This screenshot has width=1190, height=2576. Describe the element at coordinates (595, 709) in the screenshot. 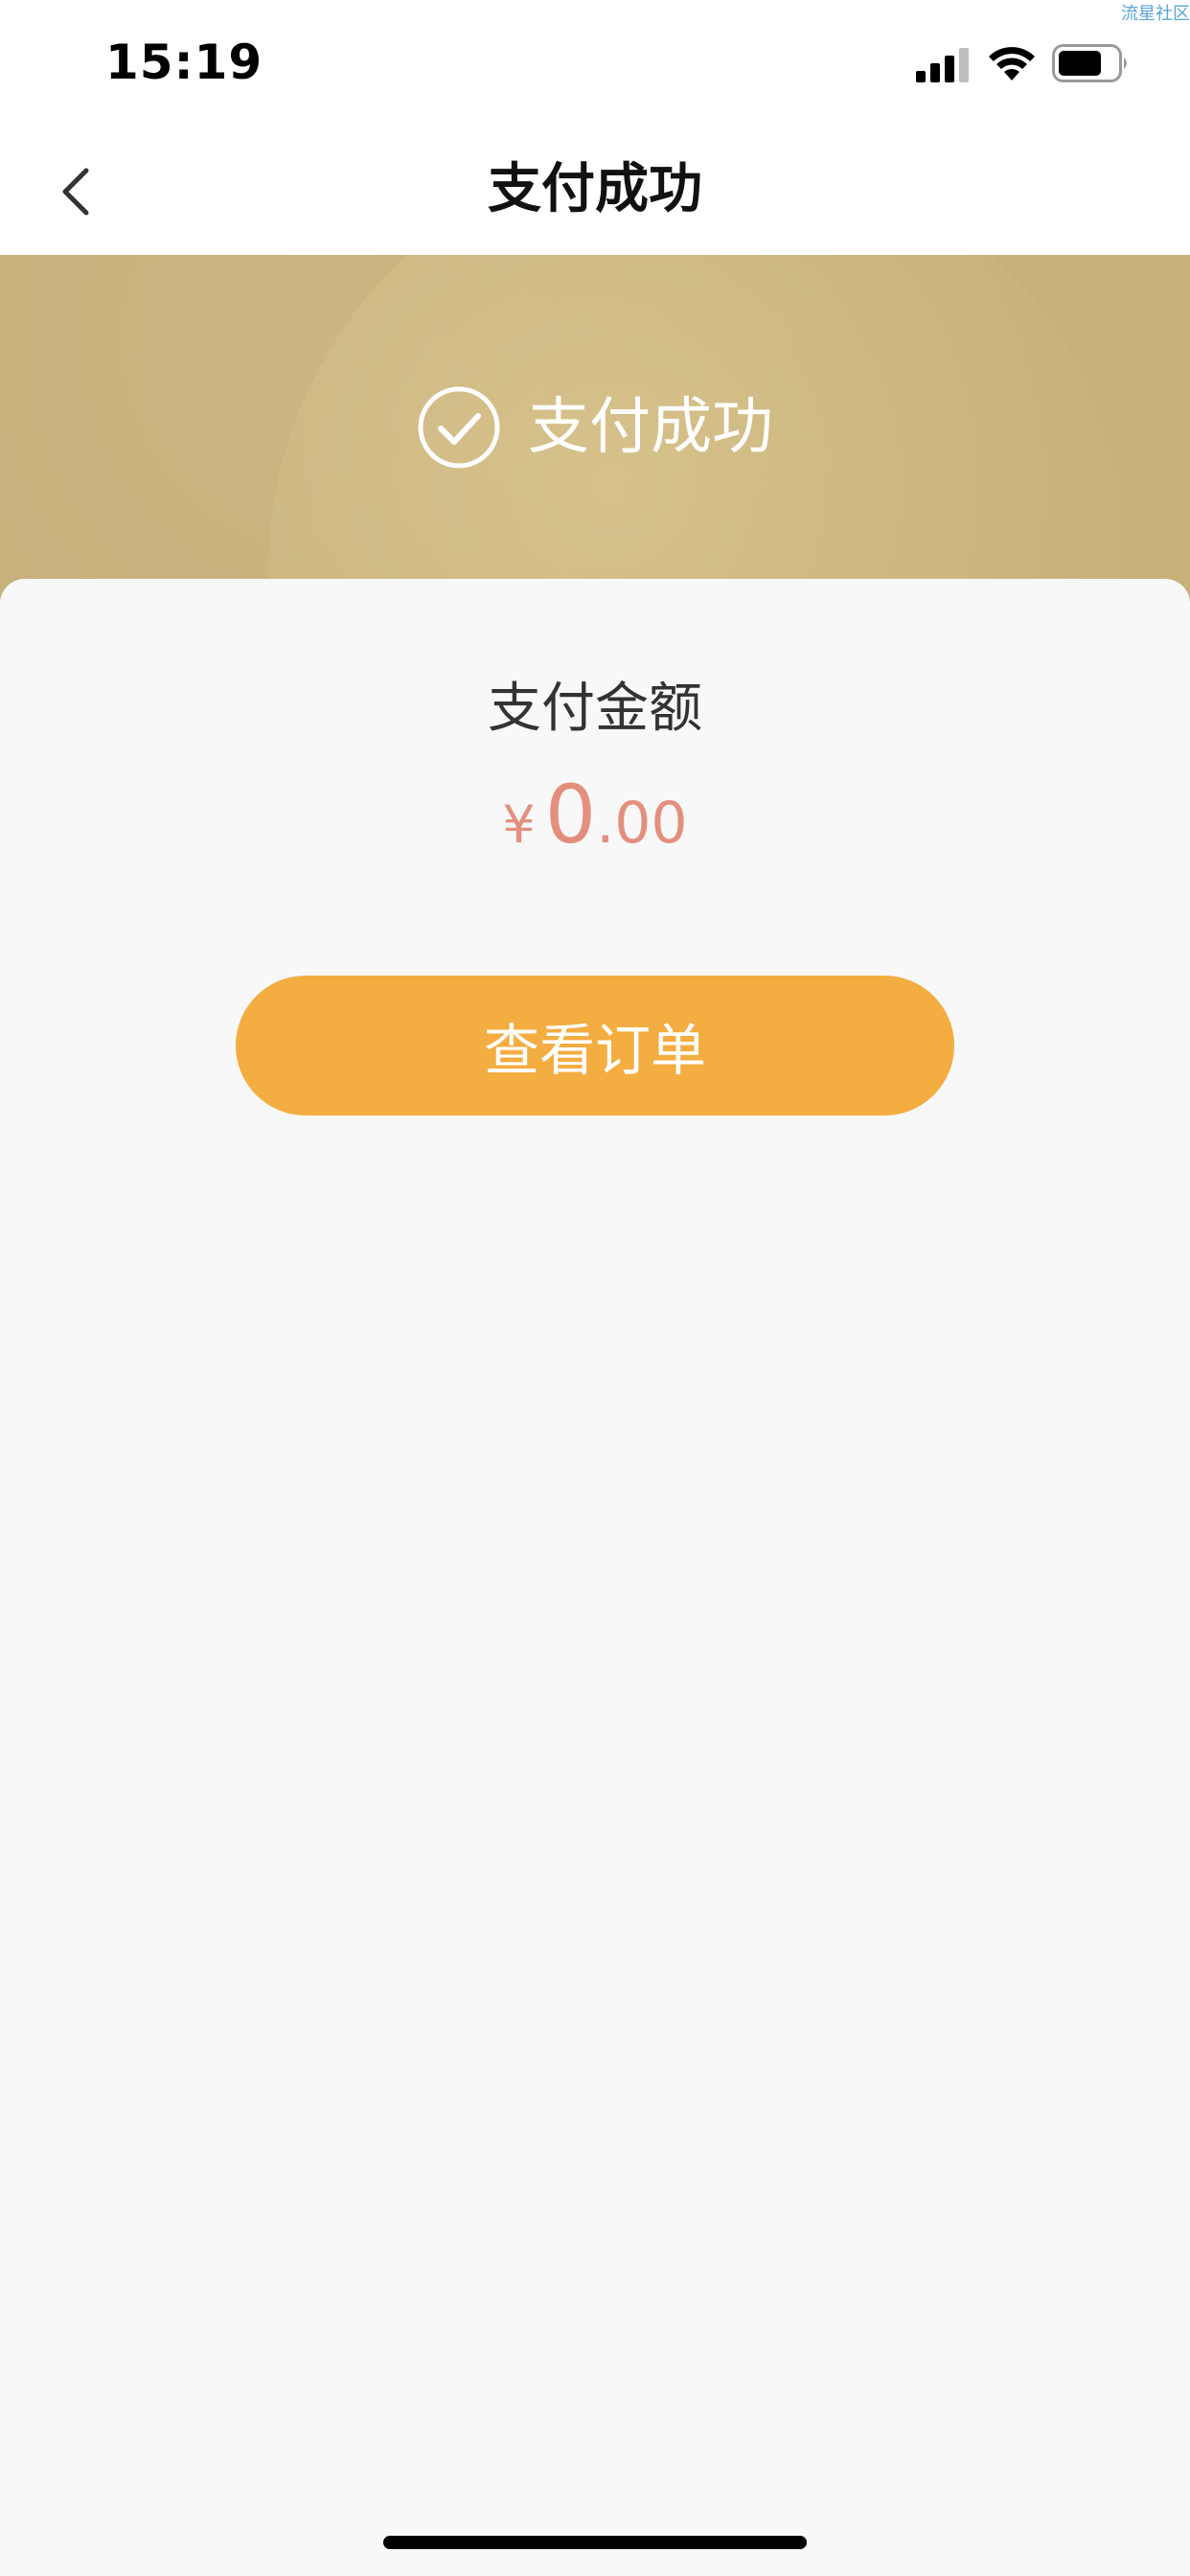

I see `amount-label: 支付金额` at that location.